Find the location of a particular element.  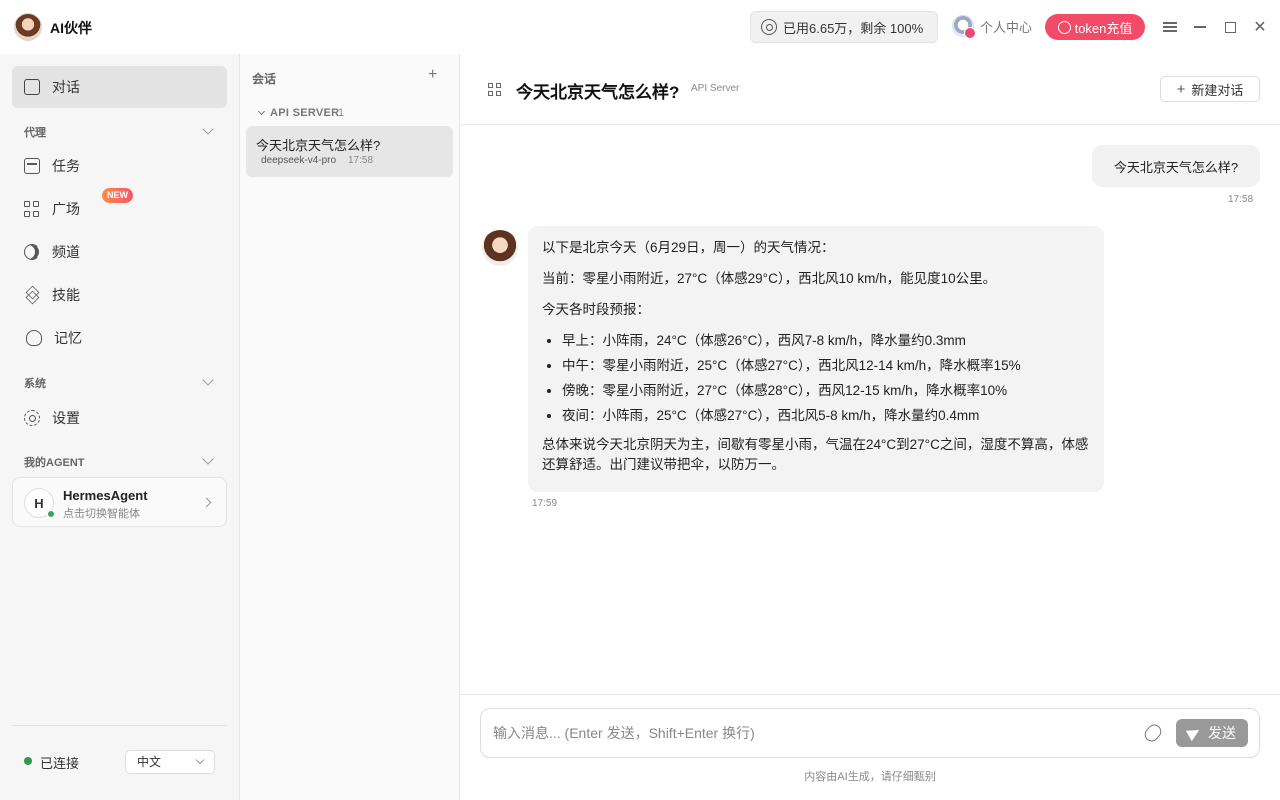

session-group-label: API SERVER is located at coordinates (304, 113).